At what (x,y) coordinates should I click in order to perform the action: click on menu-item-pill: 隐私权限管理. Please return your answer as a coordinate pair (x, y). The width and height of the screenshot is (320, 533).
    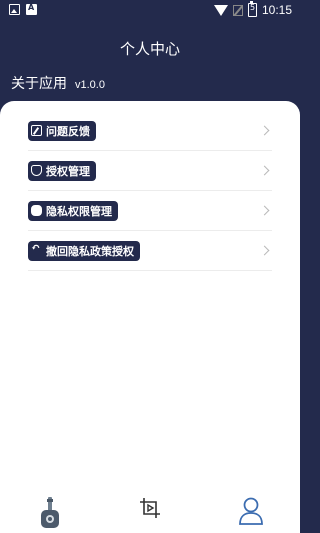
    Looking at the image, I should click on (73, 210).